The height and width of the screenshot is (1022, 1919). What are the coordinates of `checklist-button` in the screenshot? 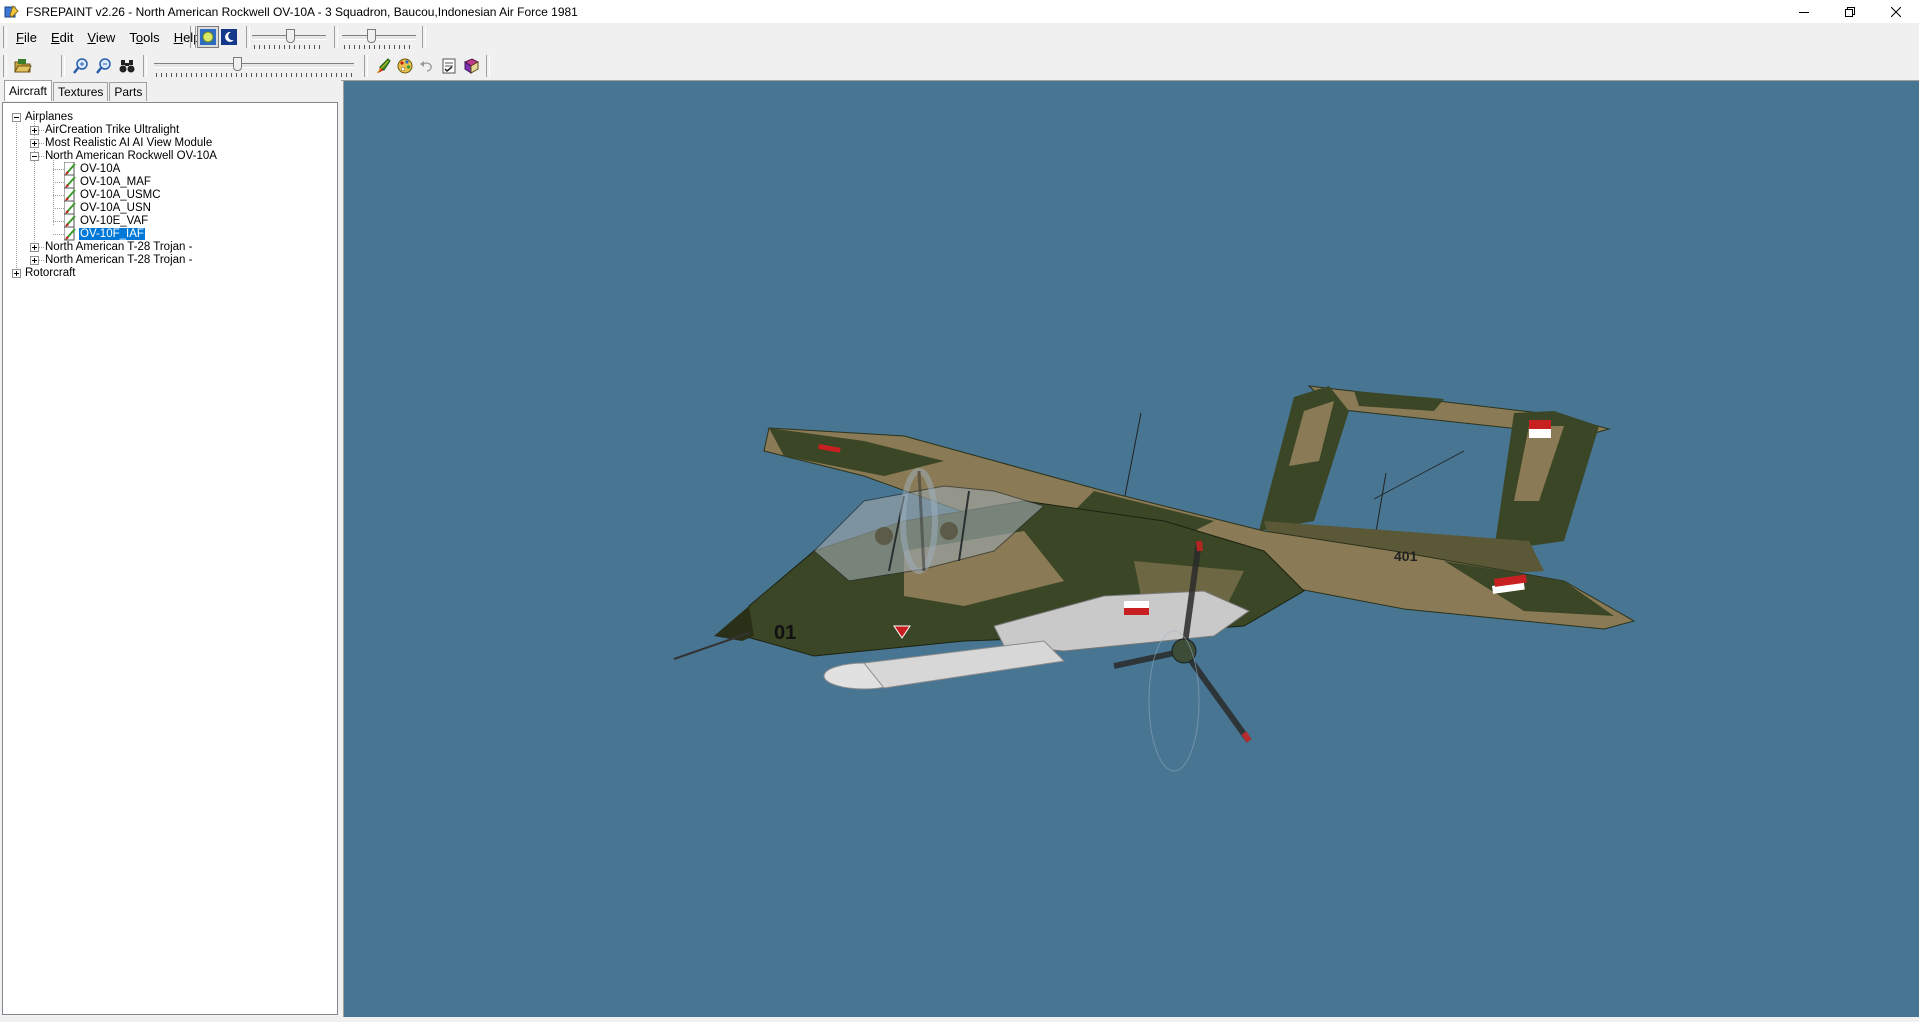 It's located at (449, 66).